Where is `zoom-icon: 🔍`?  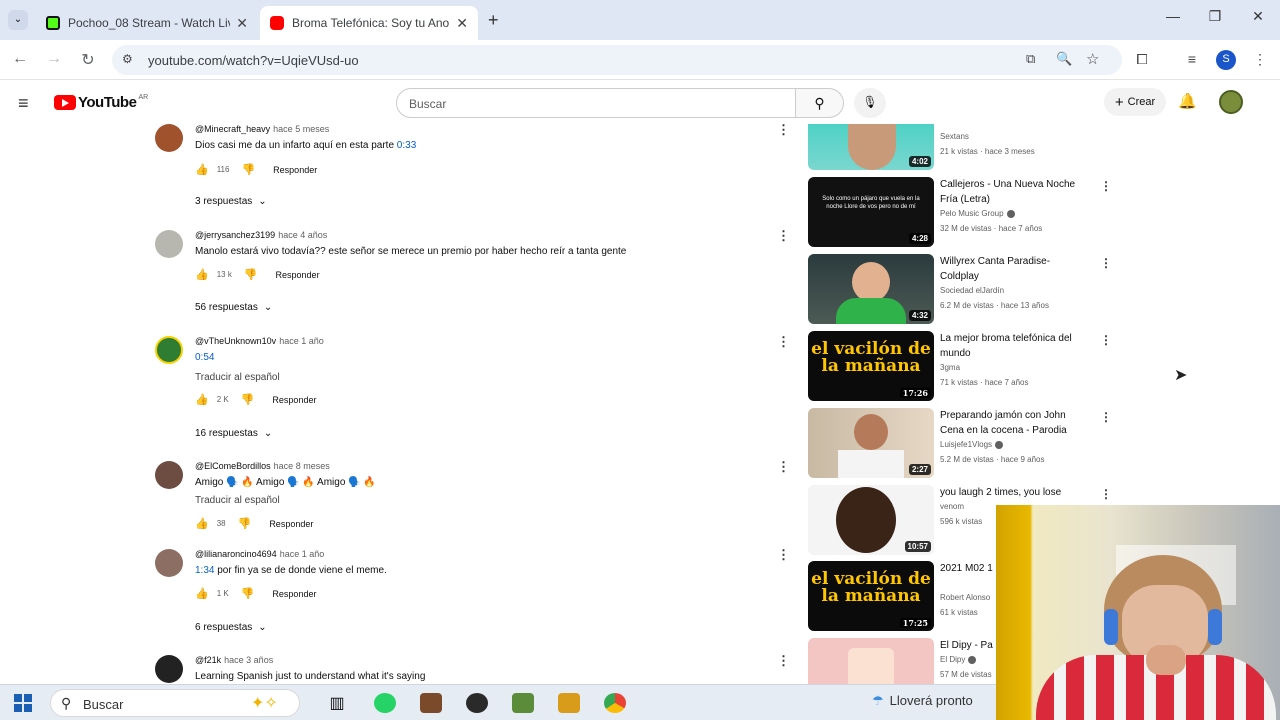
zoom-icon: 🔍 is located at coordinates (1064, 59).